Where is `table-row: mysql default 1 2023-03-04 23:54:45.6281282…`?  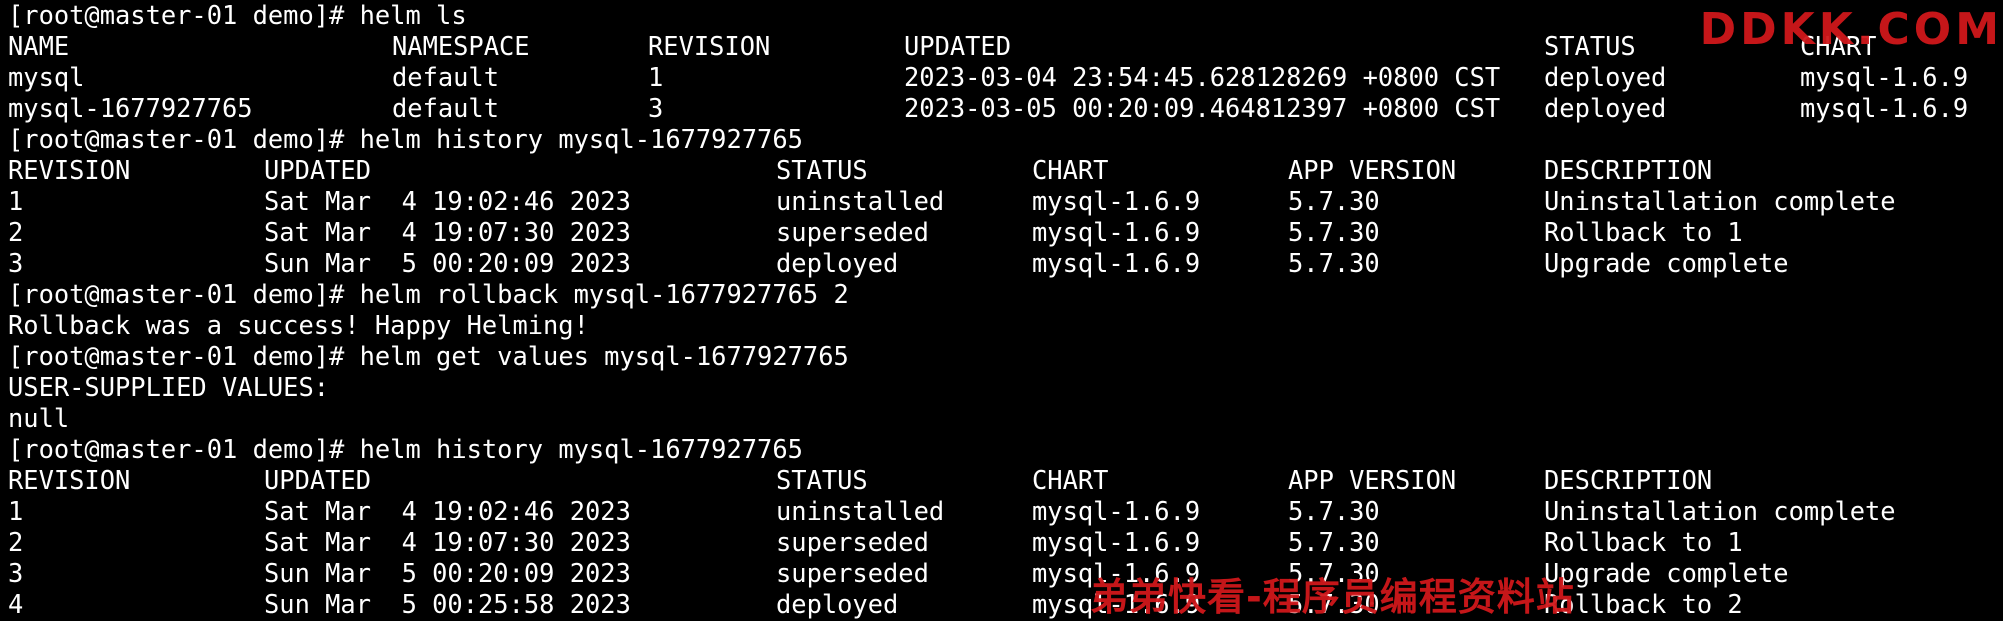 table-row: mysql default 1 2023-03-04 23:54:45.6281282… is located at coordinates (1005, 77).